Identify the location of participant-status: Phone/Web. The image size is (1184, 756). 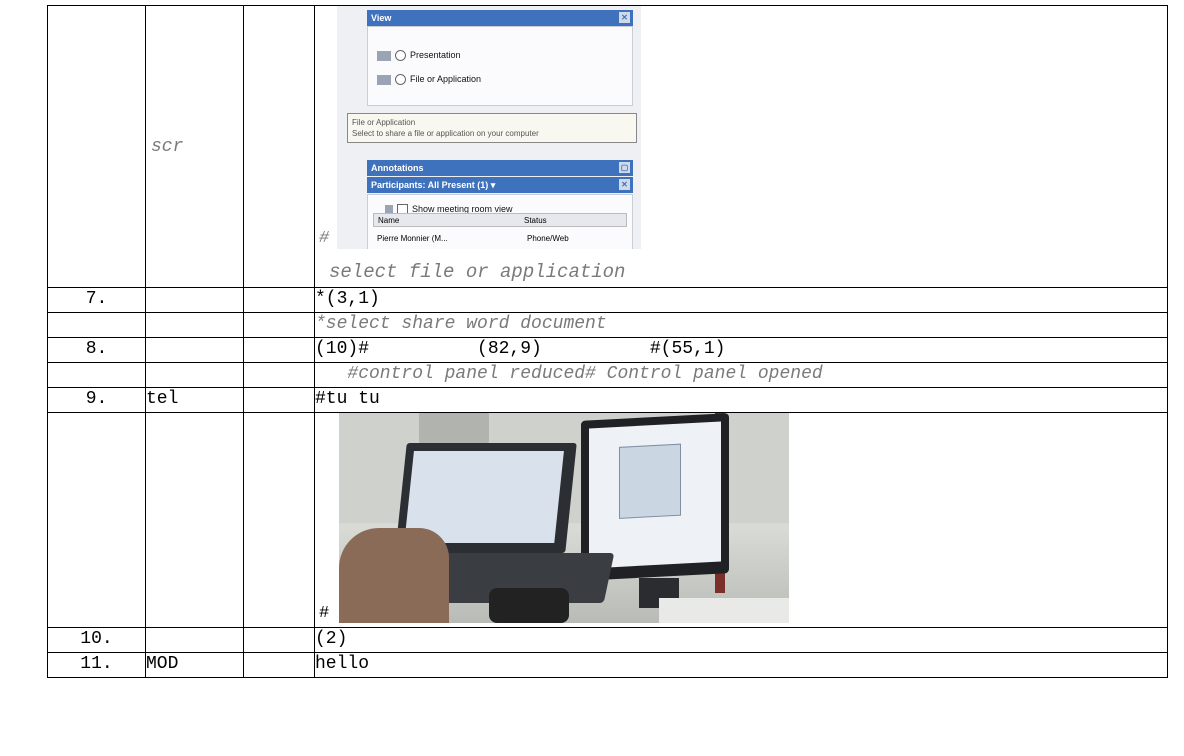
(548, 238).